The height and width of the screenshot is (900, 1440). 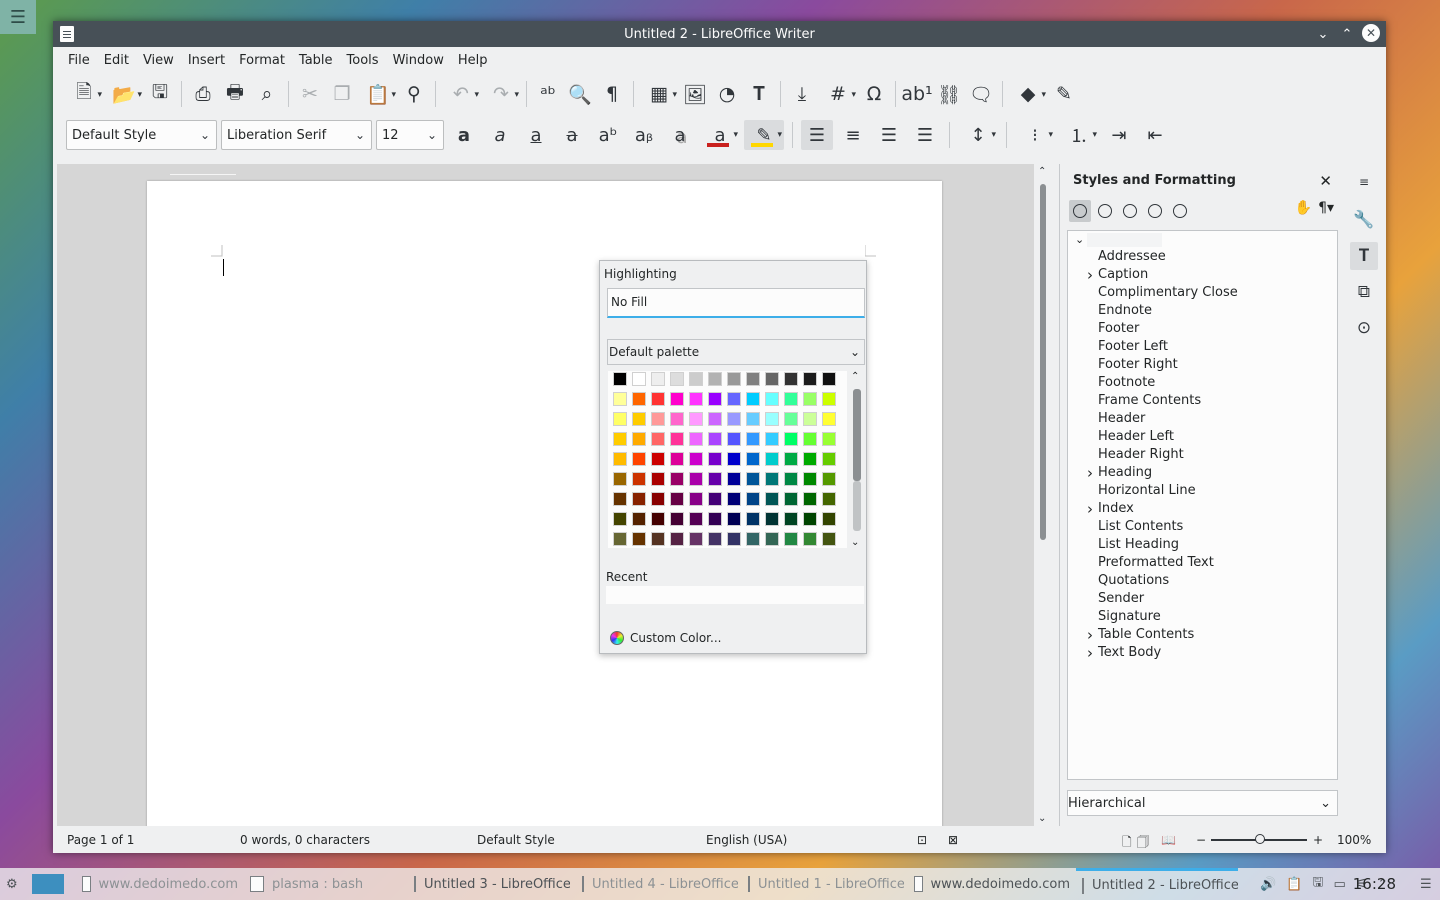 What do you see at coordinates (516, 840) in the screenshot?
I see `status-page-style: Default Style` at bounding box center [516, 840].